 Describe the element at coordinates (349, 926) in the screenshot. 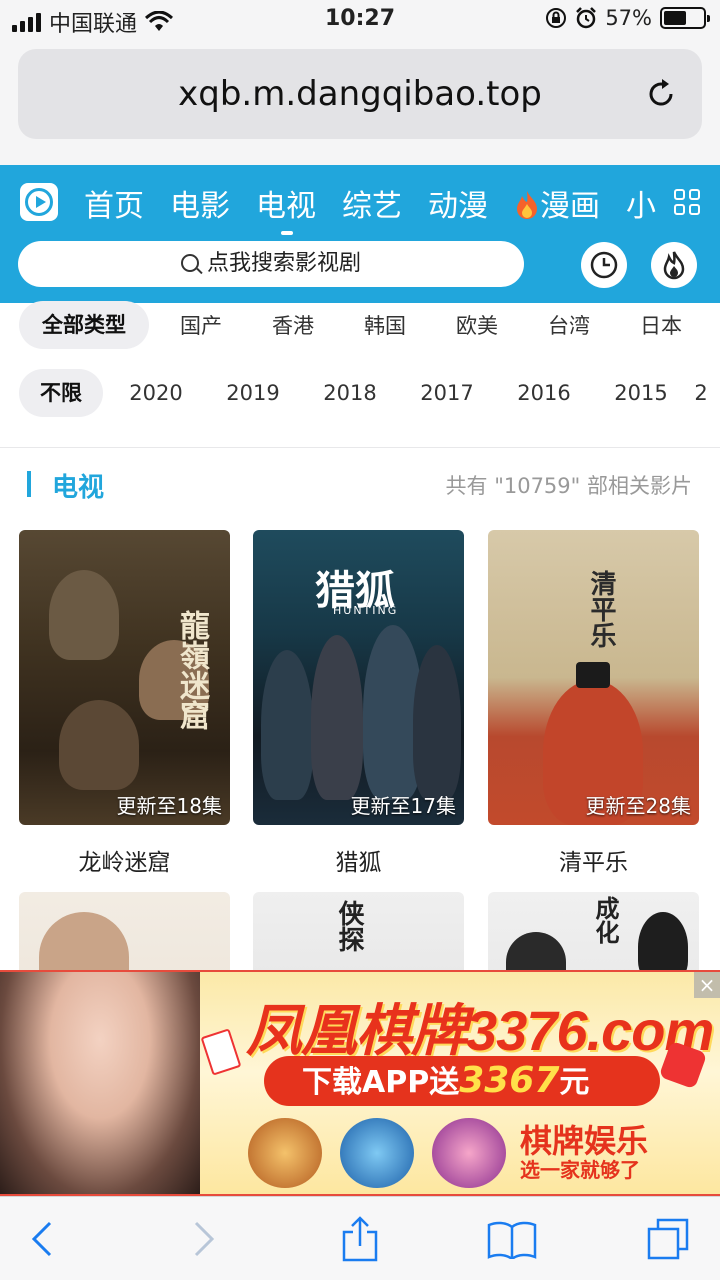

I see `poster-title: 侠探` at that location.